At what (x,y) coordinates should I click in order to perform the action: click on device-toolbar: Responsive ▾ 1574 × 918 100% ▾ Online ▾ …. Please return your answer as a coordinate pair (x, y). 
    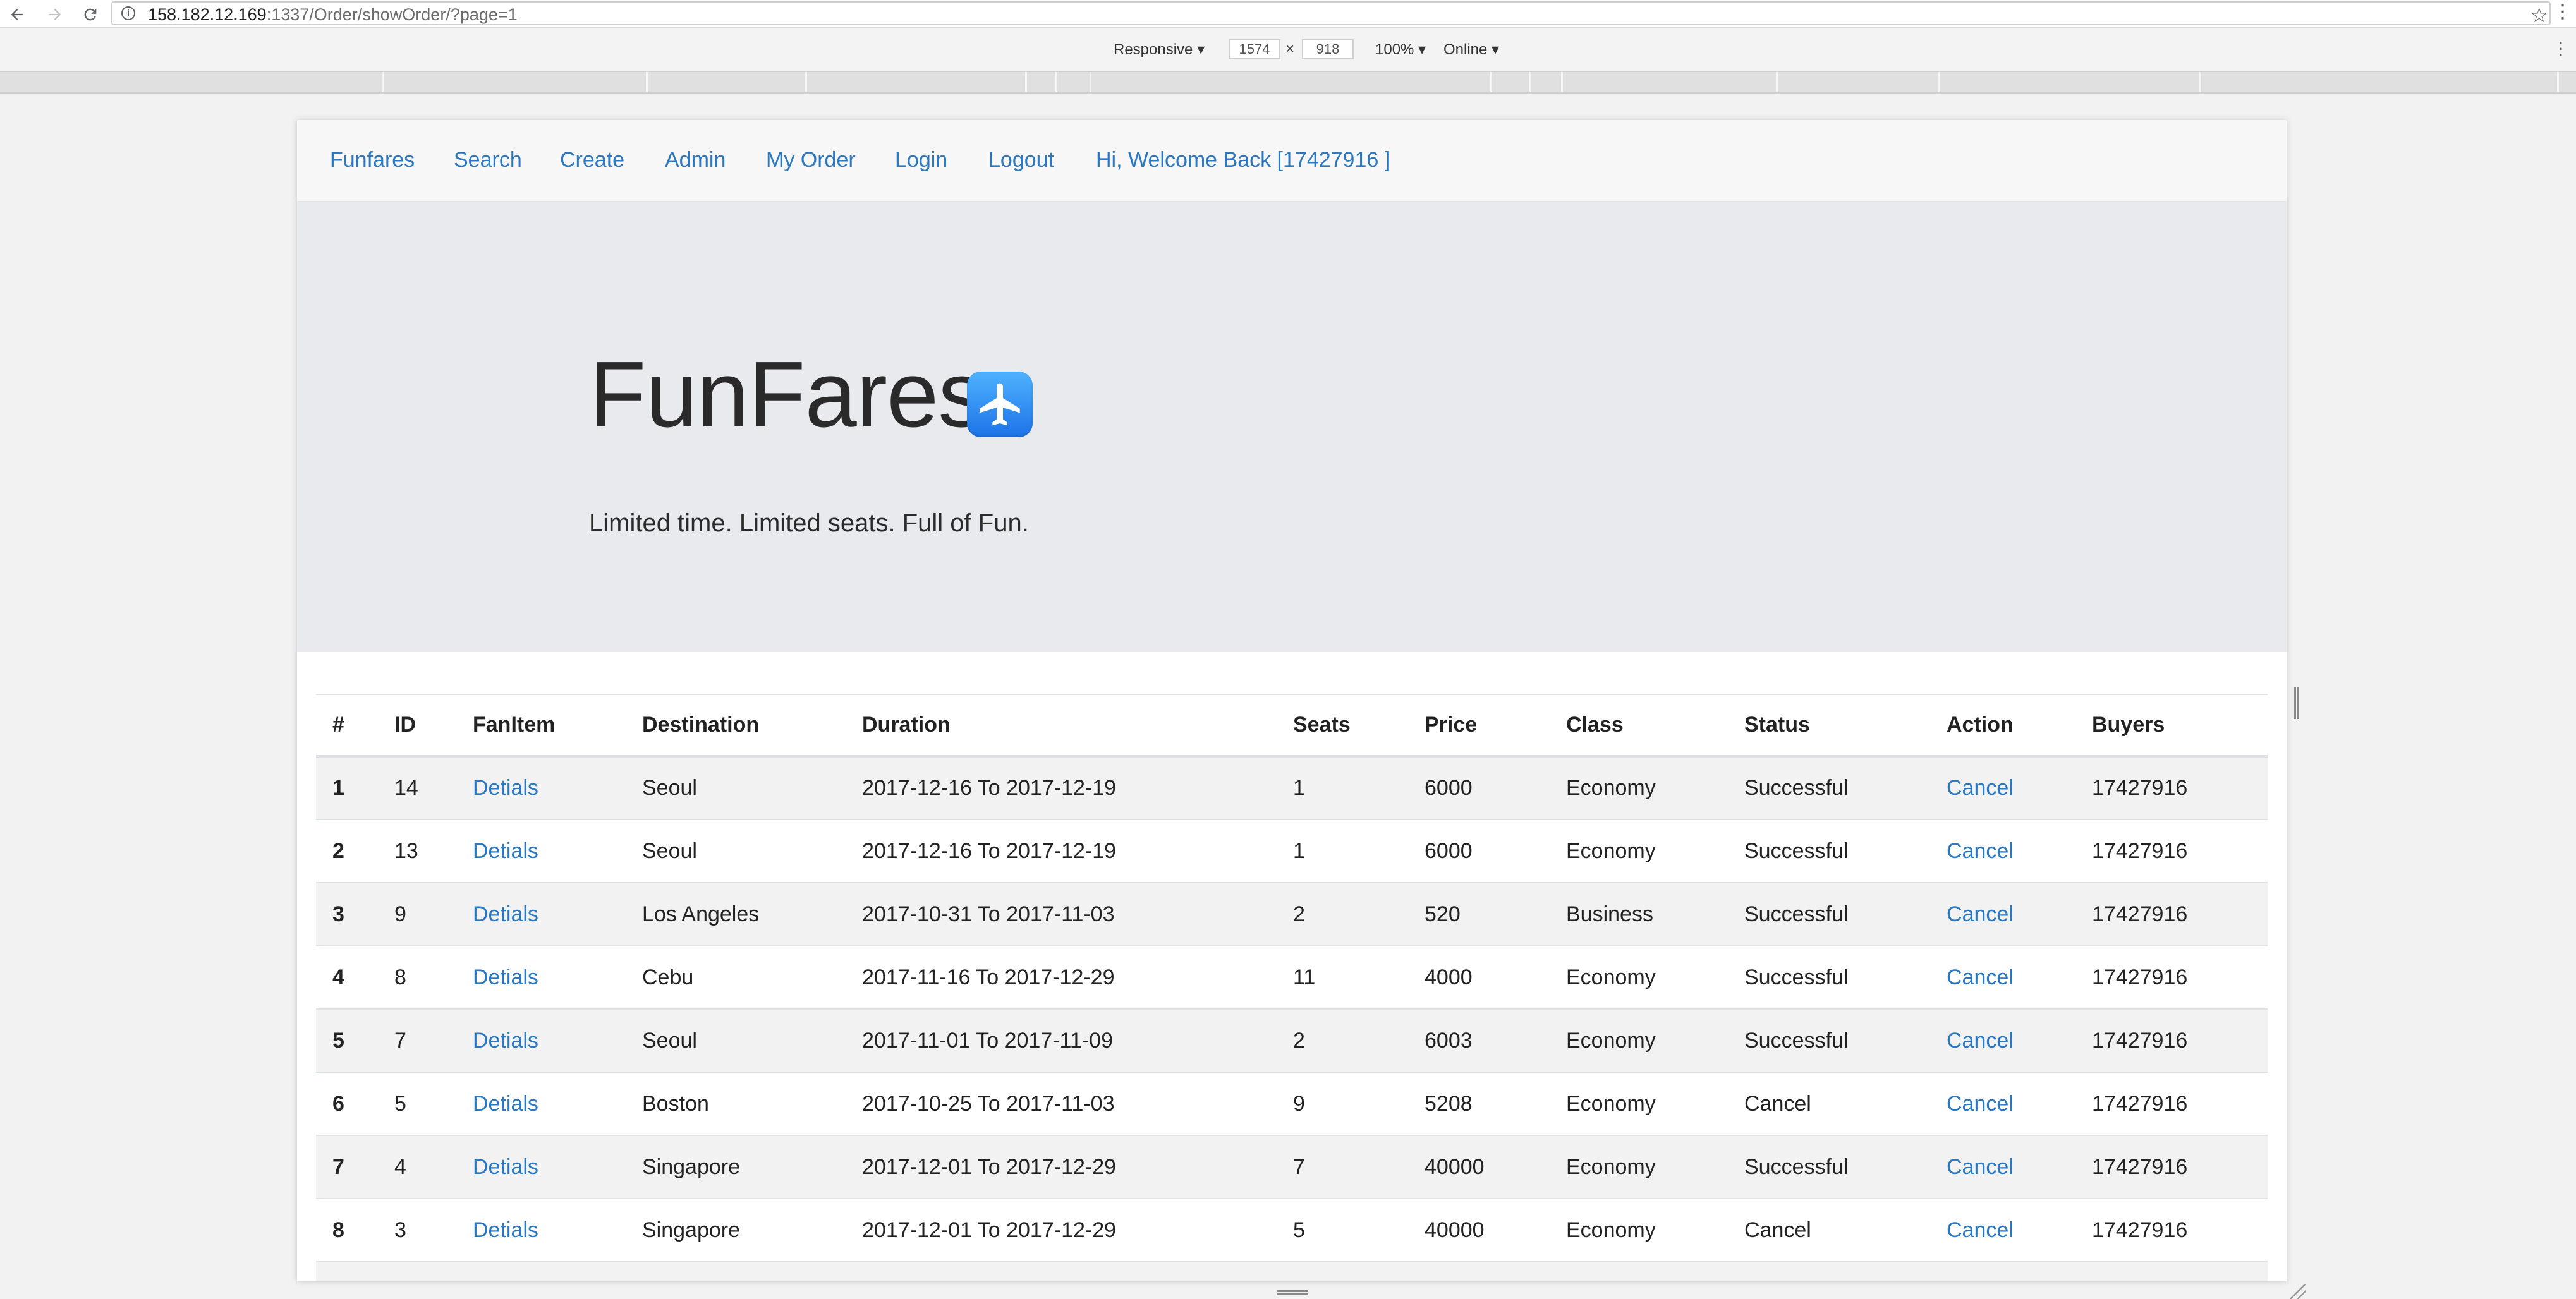
    Looking at the image, I should click on (1288, 50).